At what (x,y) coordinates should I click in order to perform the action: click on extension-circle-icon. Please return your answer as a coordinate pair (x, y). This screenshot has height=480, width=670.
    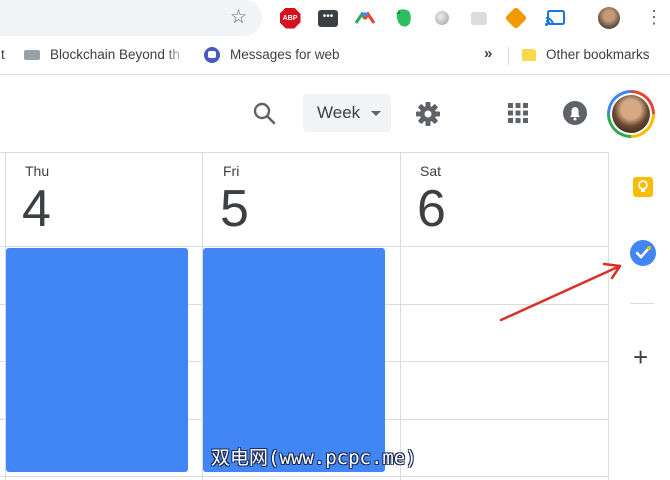
    Looking at the image, I should click on (442, 18).